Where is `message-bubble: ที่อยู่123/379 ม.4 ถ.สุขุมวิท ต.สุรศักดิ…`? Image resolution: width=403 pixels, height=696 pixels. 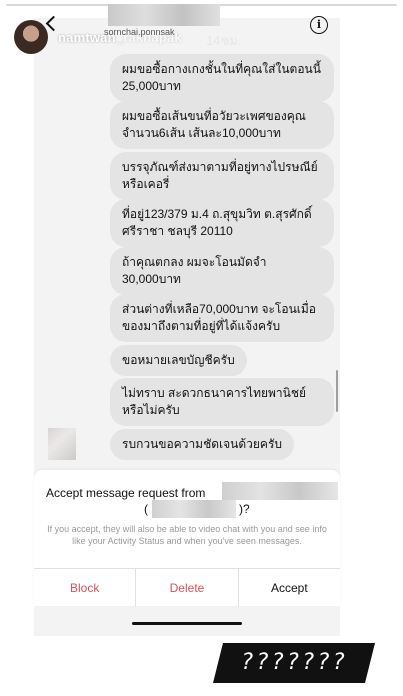 message-bubble: ที่อยู่123/379 ม.4 ถ.สุขุมวิท ต.สุรศักดิ… is located at coordinates (222, 223).